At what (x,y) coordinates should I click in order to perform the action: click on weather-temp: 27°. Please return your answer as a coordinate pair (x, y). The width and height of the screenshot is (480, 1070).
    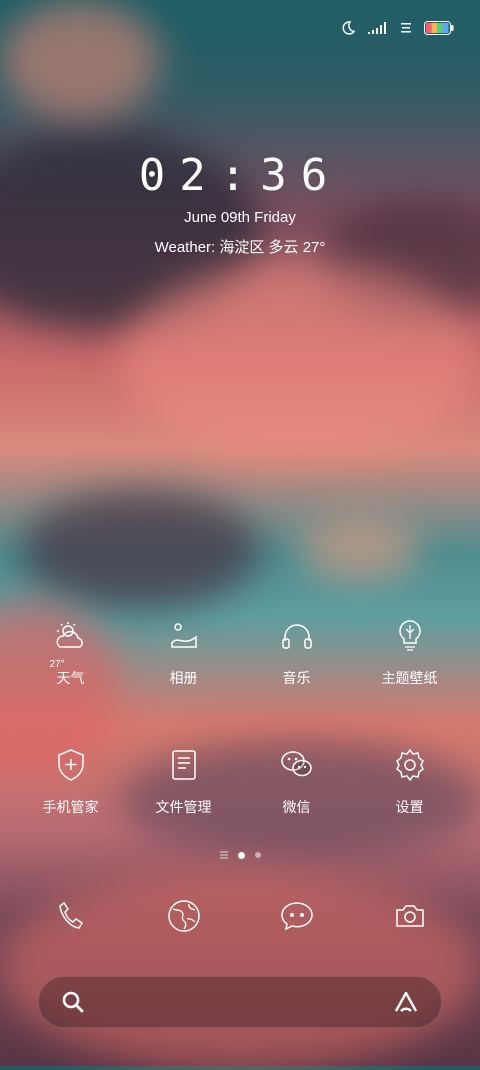
    Looking at the image, I should click on (57, 664).